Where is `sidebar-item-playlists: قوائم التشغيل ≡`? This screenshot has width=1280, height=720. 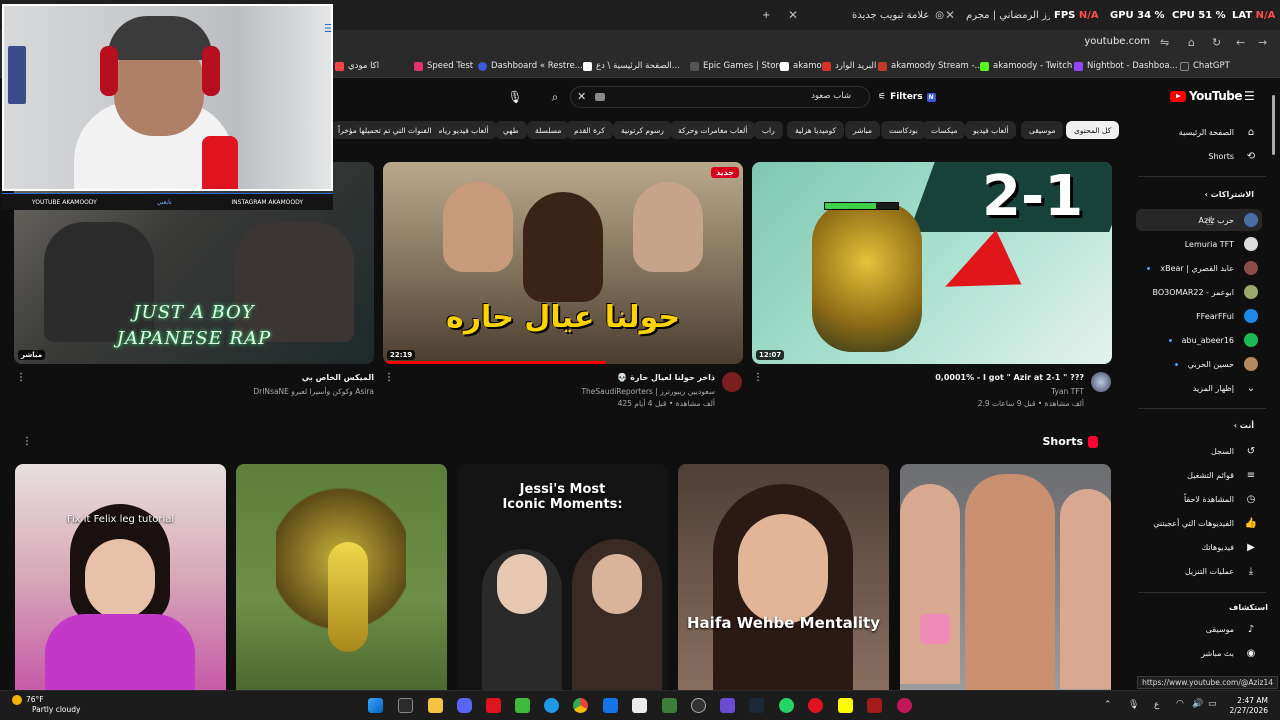
sidebar-item-playlists: قوائم التشغيل ≡ is located at coordinates (1222, 475).